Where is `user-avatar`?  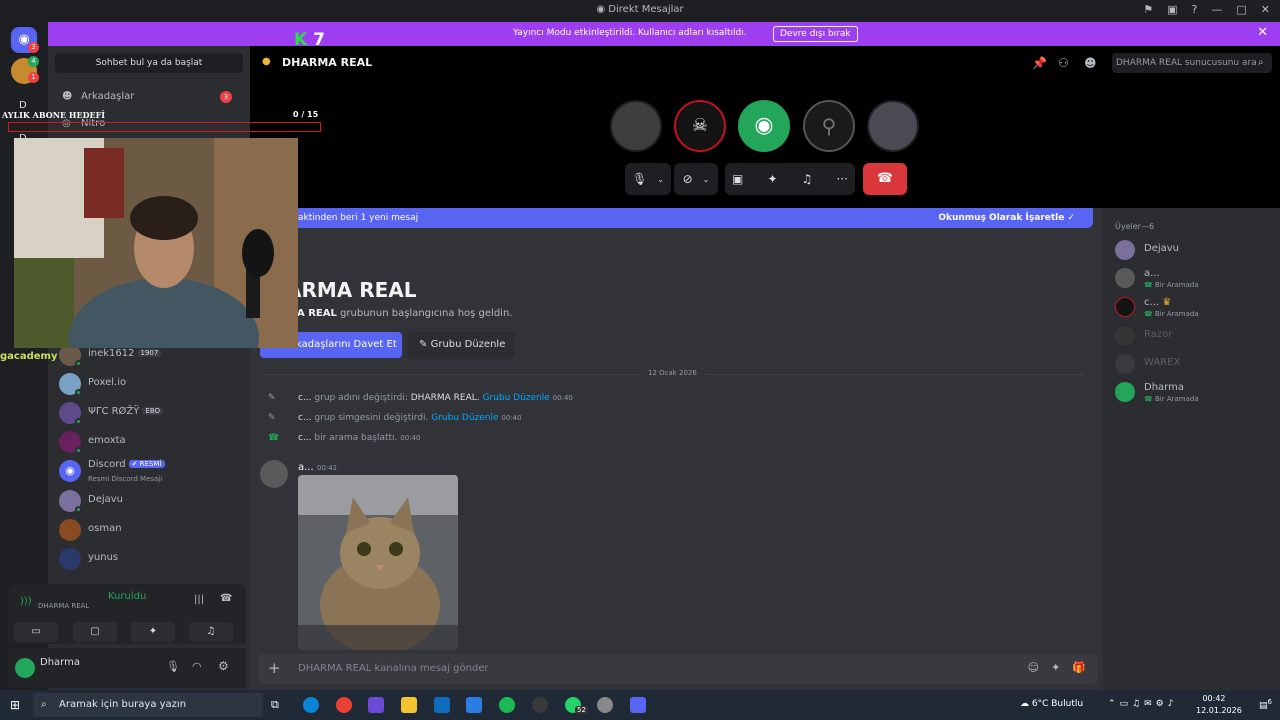
user-avatar is located at coordinates (25, 668).